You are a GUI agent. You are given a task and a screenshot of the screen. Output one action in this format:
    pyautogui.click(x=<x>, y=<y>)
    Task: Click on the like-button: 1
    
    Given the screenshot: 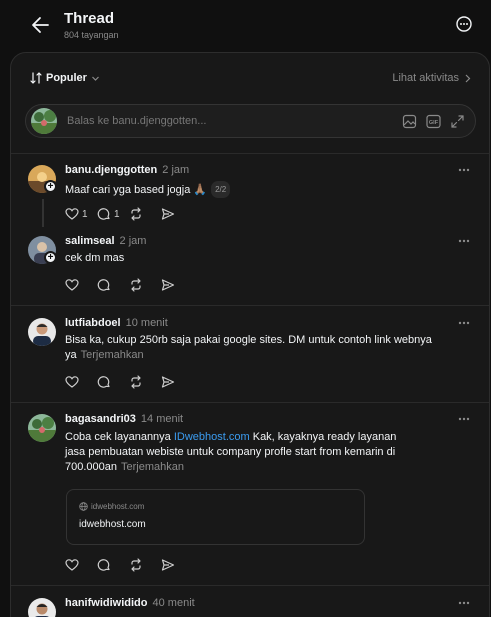 What is the action you would take?
    pyautogui.click(x=81, y=214)
    